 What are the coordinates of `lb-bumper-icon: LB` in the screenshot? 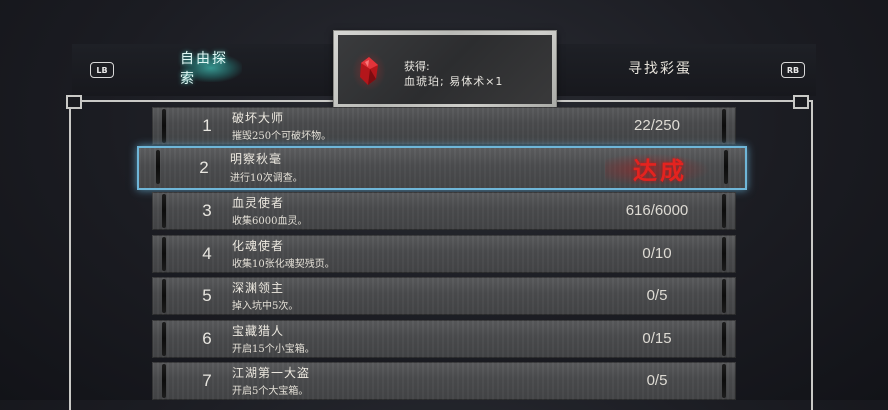 It's located at (102, 70).